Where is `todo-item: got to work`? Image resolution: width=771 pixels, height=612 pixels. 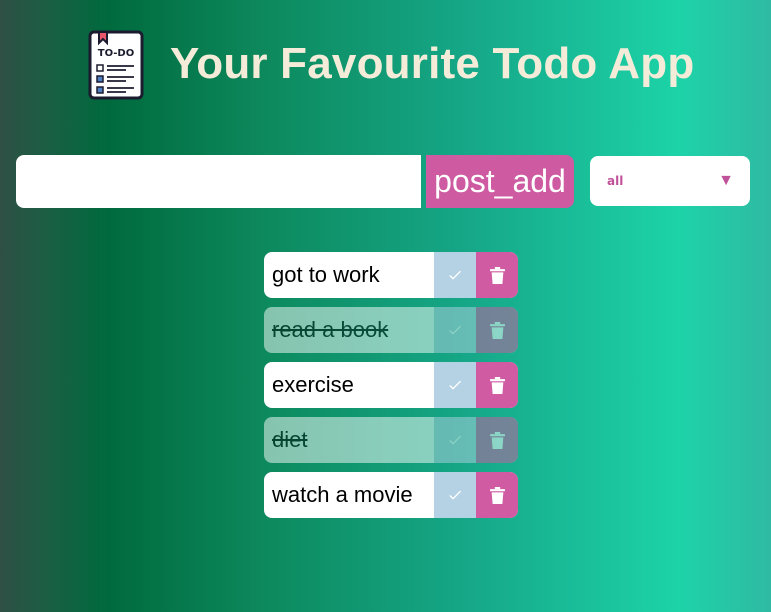 todo-item: got to work is located at coordinates (391, 275).